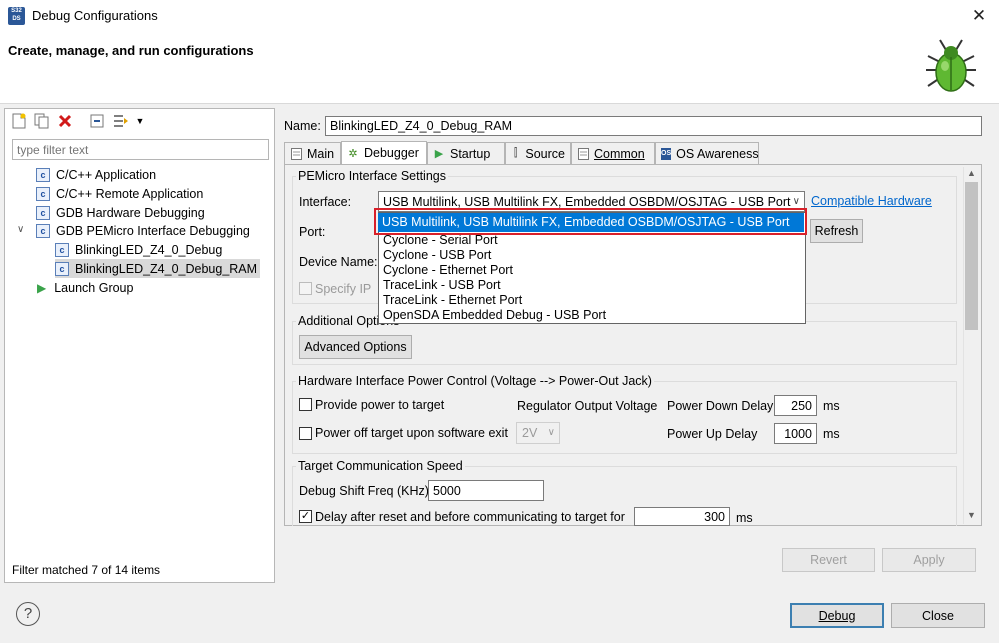  I want to click on collapse-all-icon, so click(97, 121).